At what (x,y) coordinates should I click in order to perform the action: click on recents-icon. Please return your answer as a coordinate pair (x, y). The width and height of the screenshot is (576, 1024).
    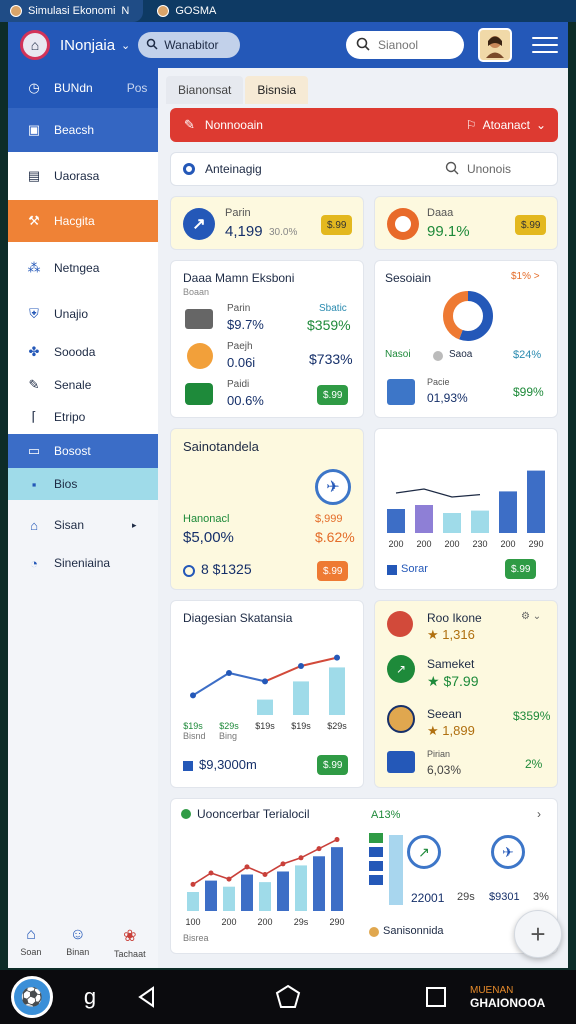
    Looking at the image, I should click on (436, 997).